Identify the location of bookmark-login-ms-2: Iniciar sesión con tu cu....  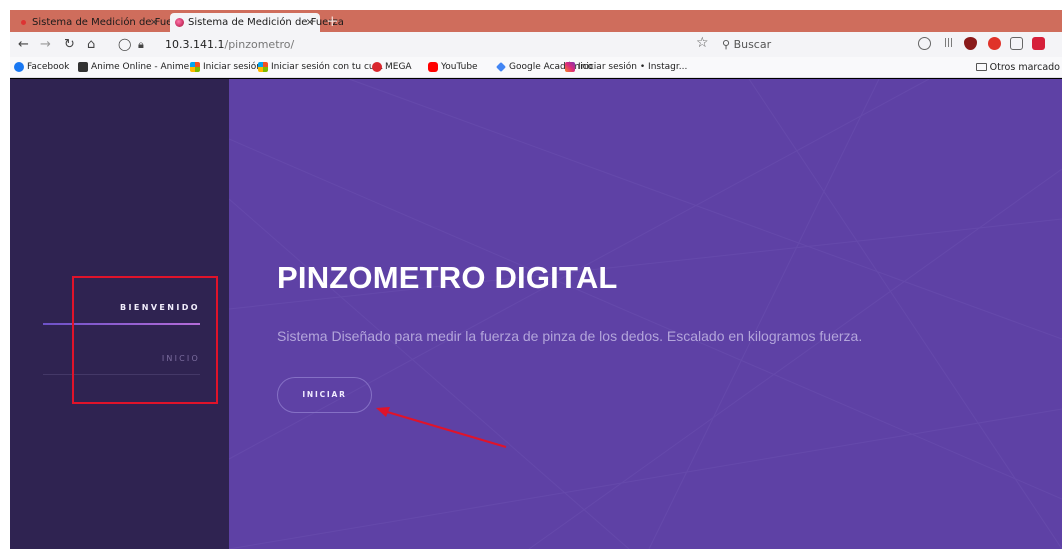
(320, 67).